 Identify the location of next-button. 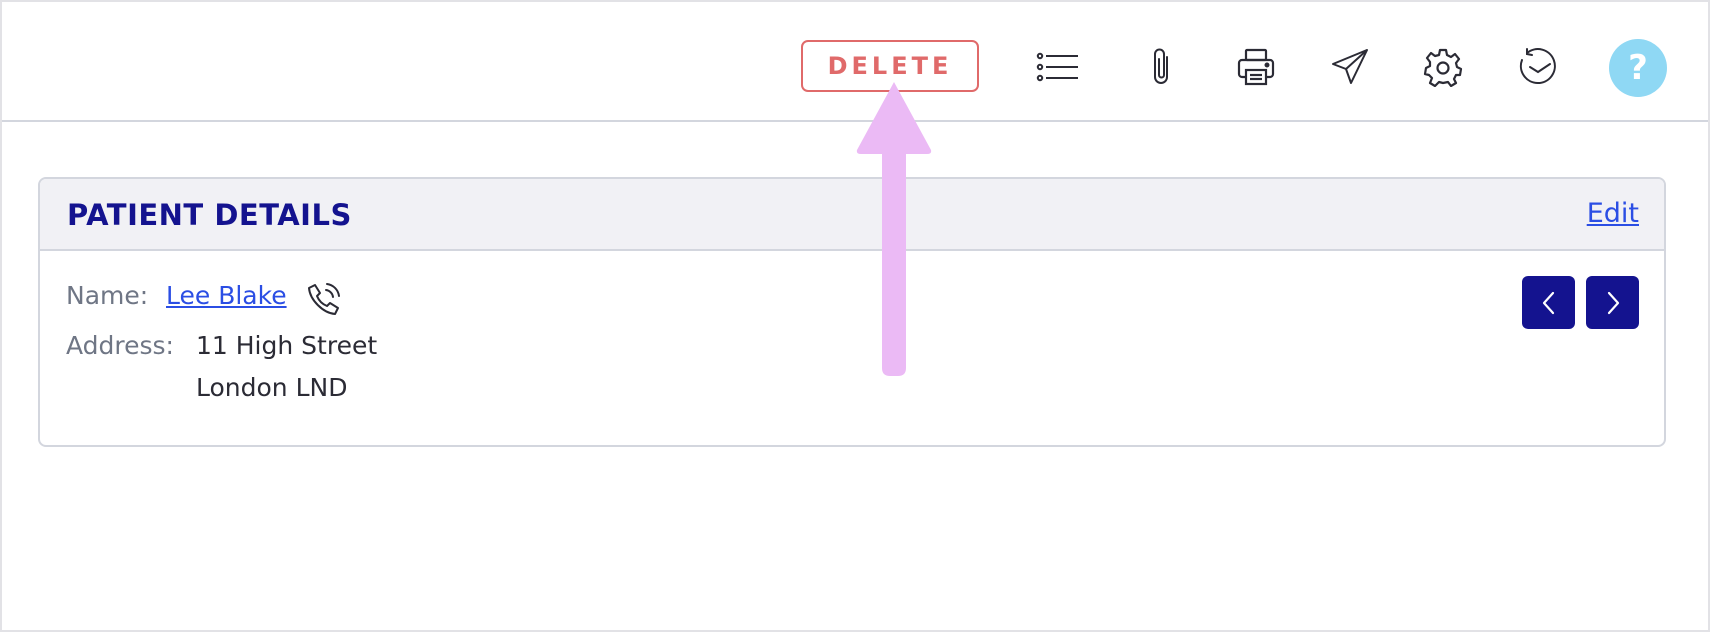
(1612, 302).